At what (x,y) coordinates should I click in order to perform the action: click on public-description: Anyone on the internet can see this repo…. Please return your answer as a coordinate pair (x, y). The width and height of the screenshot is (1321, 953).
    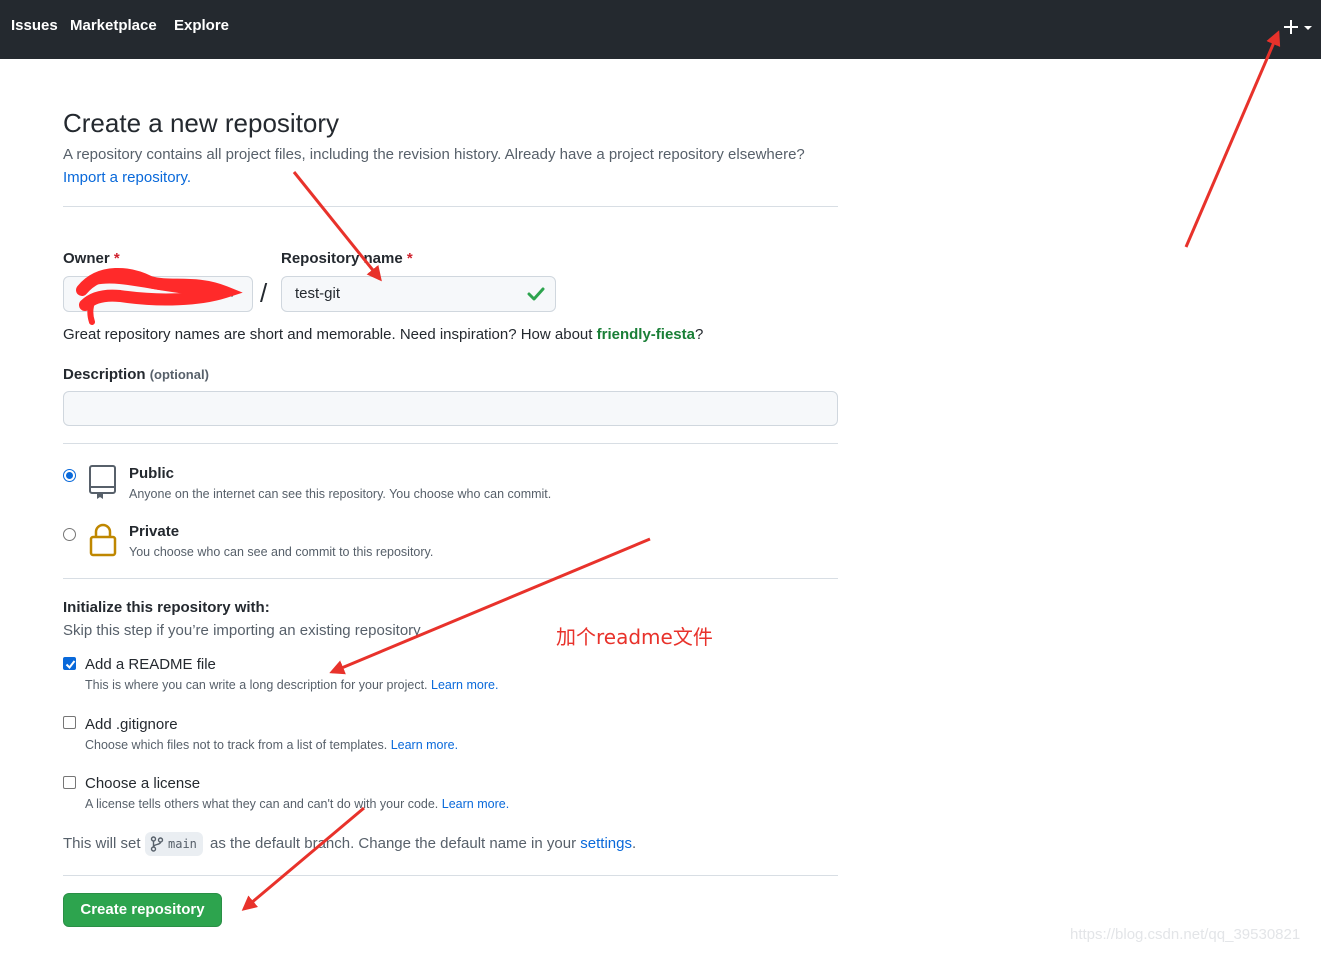
    Looking at the image, I should click on (340, 494).